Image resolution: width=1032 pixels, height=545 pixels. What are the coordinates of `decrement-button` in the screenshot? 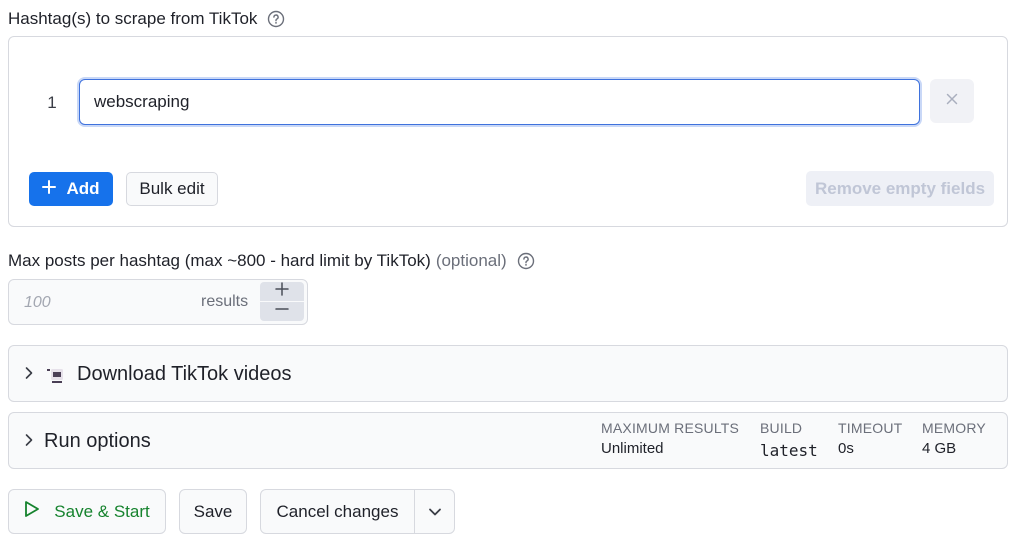 It's located at (282, 311).